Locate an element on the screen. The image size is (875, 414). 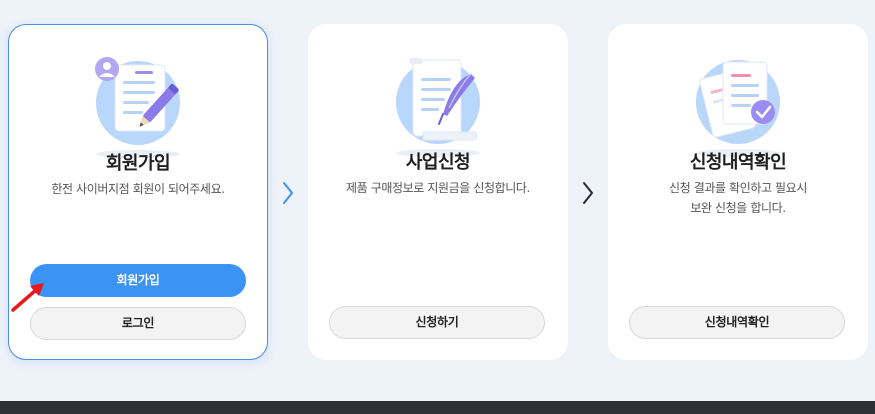
page-footer is located at coordinates (437, 407).